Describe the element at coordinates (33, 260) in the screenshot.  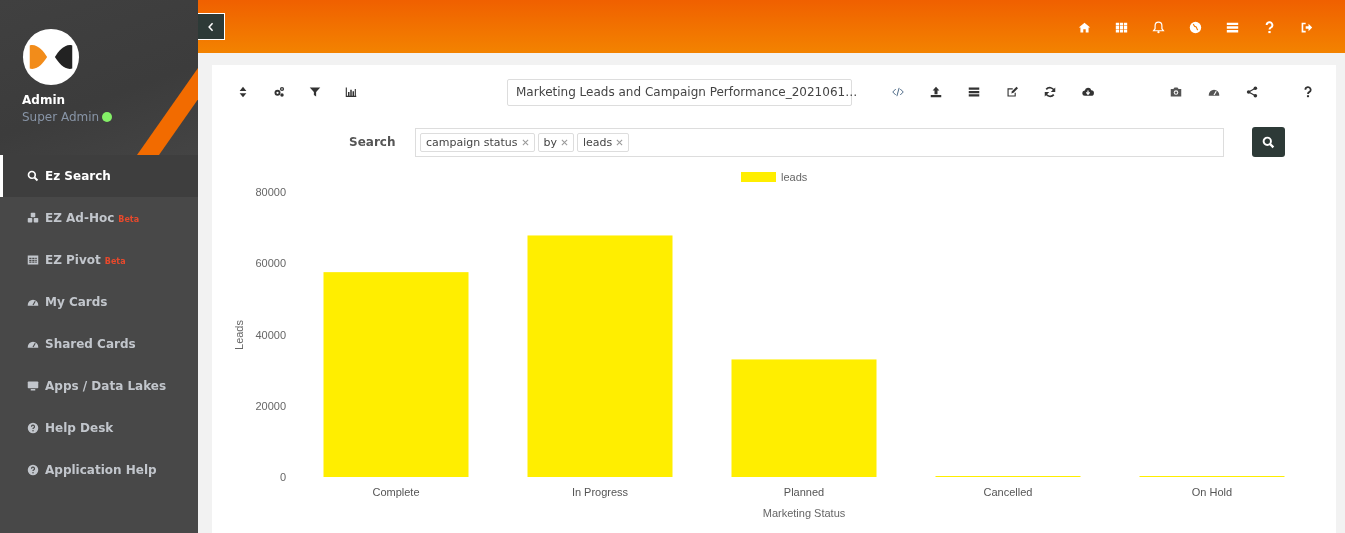
I see `table-icon` at that location.